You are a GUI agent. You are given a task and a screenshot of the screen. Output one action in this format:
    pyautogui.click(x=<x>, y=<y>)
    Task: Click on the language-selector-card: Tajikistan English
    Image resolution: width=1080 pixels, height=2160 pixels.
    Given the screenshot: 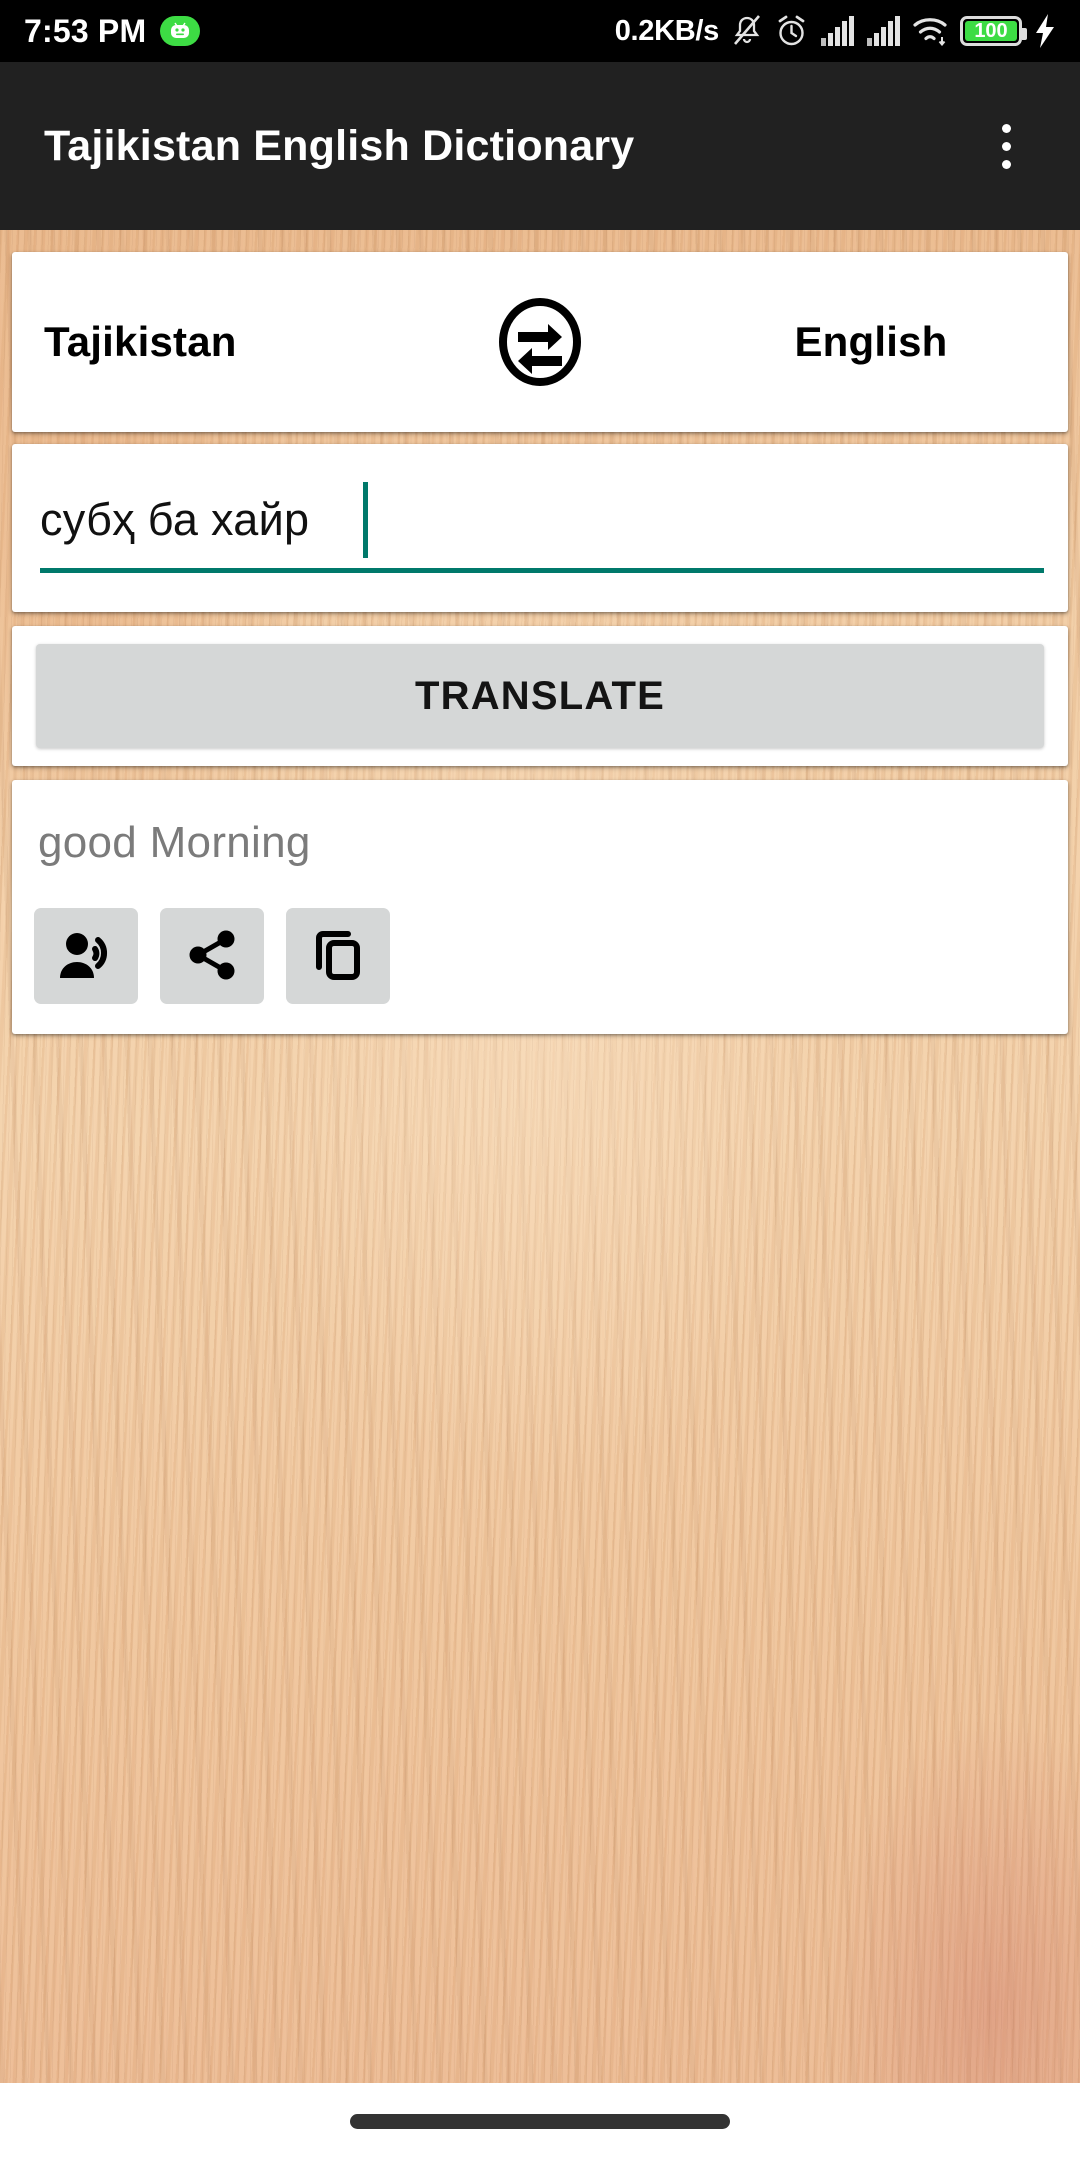 What is the action you would take?
    pyautogui.click(x=540, y=342)
    